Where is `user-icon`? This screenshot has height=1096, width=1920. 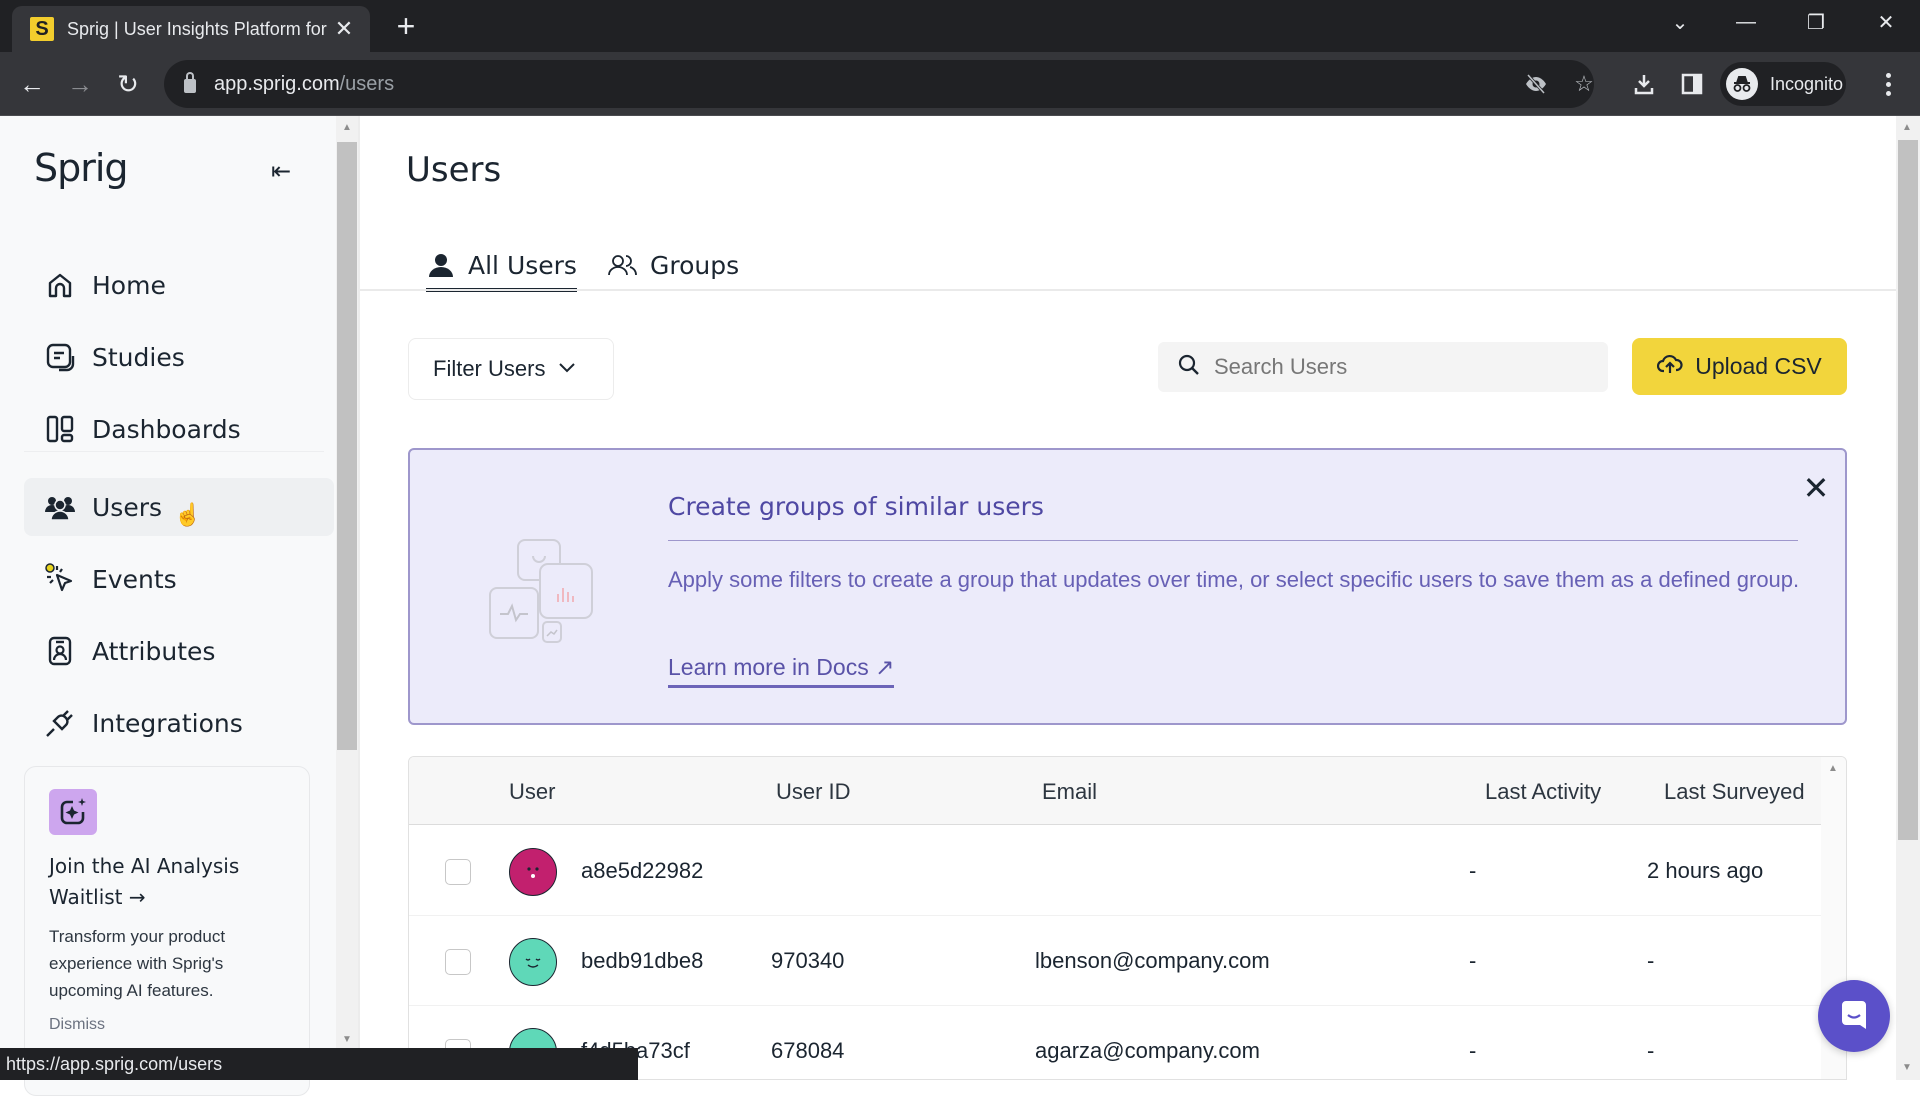
user-icon is located at coordinates (441, 265).